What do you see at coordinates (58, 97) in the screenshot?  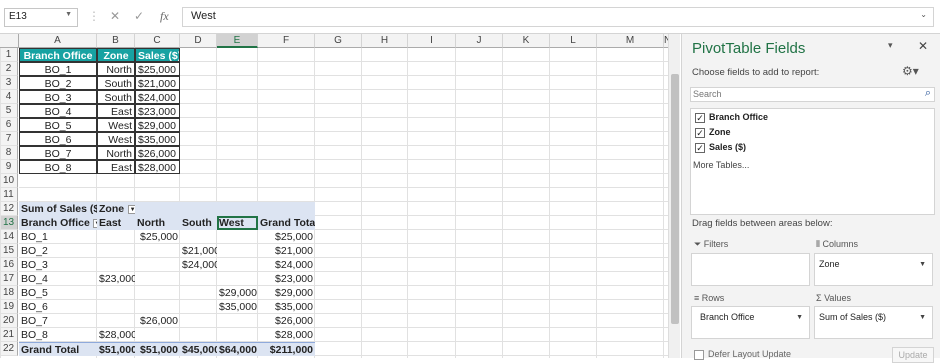 I see `table-cell: BO_3` at bounding box center [58, 97].